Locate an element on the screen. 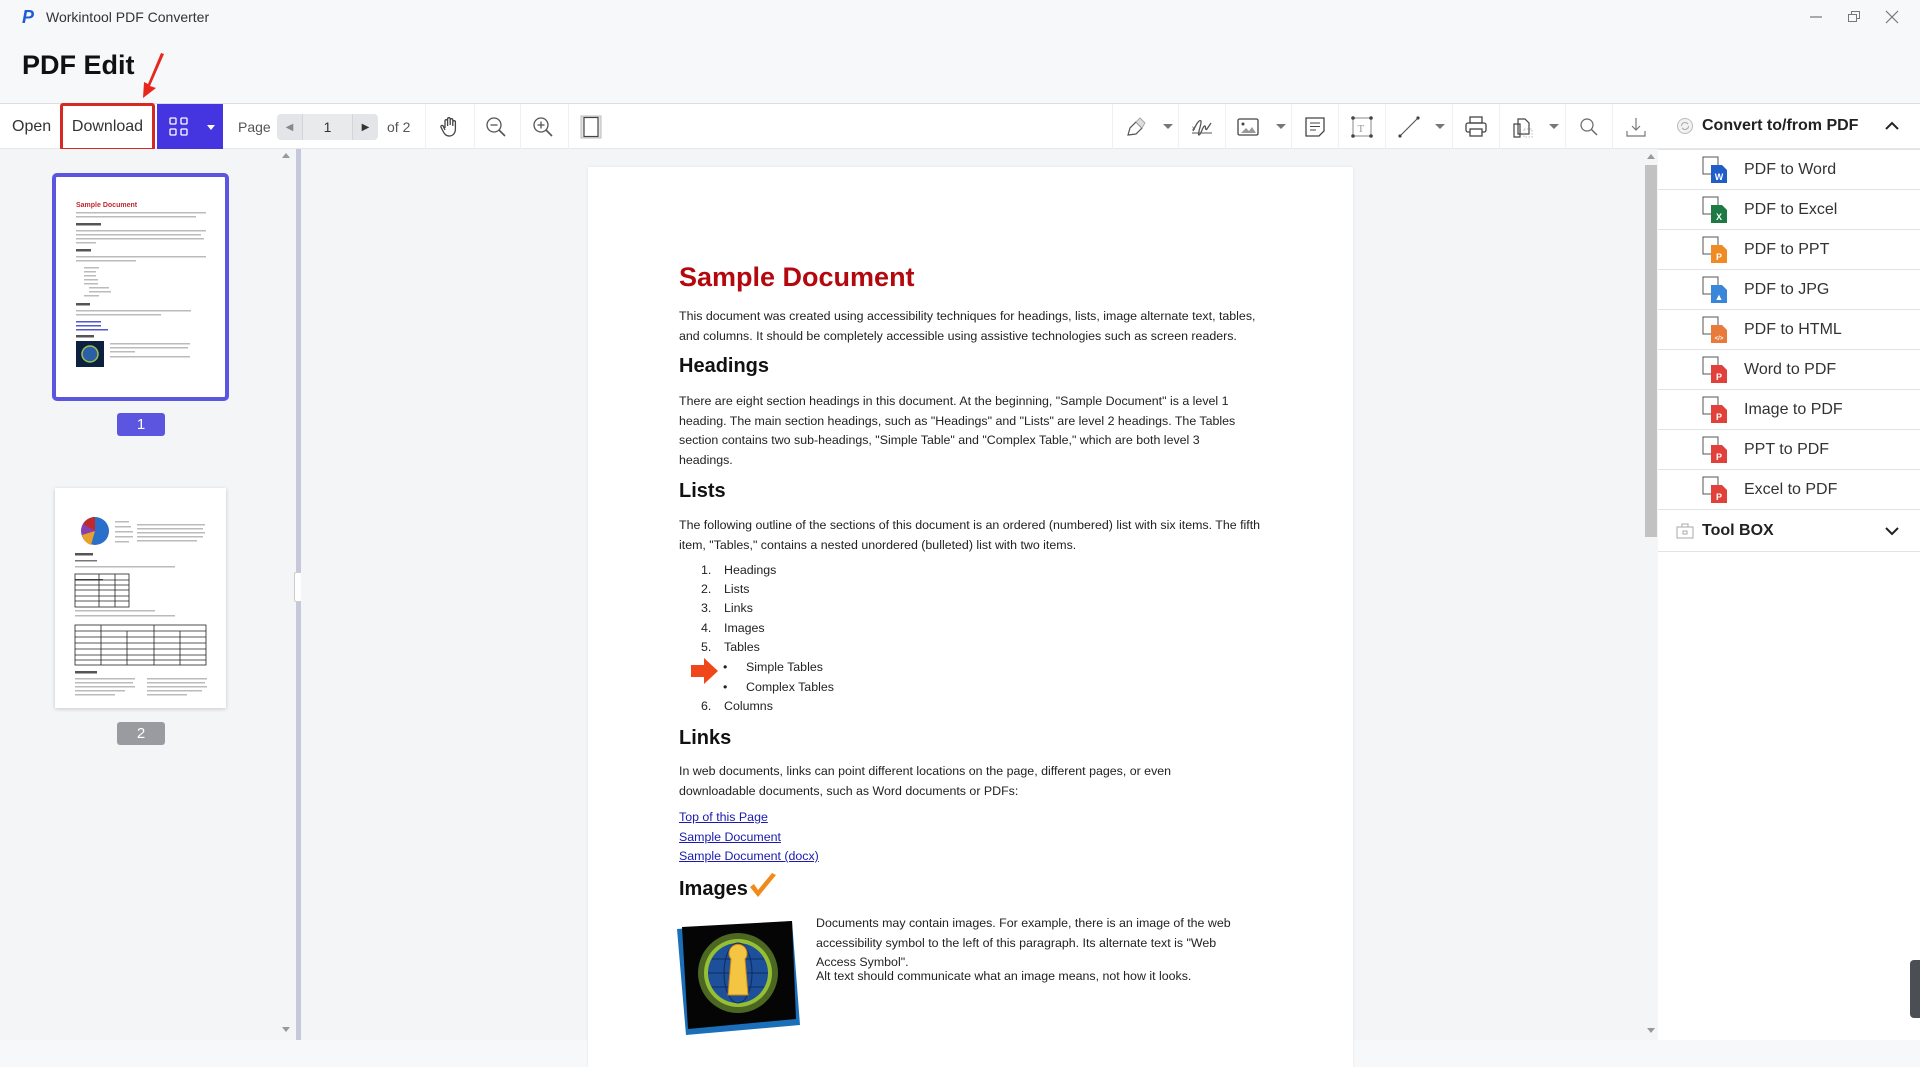  signature-icon: x is located at coordinates (1202, 127).